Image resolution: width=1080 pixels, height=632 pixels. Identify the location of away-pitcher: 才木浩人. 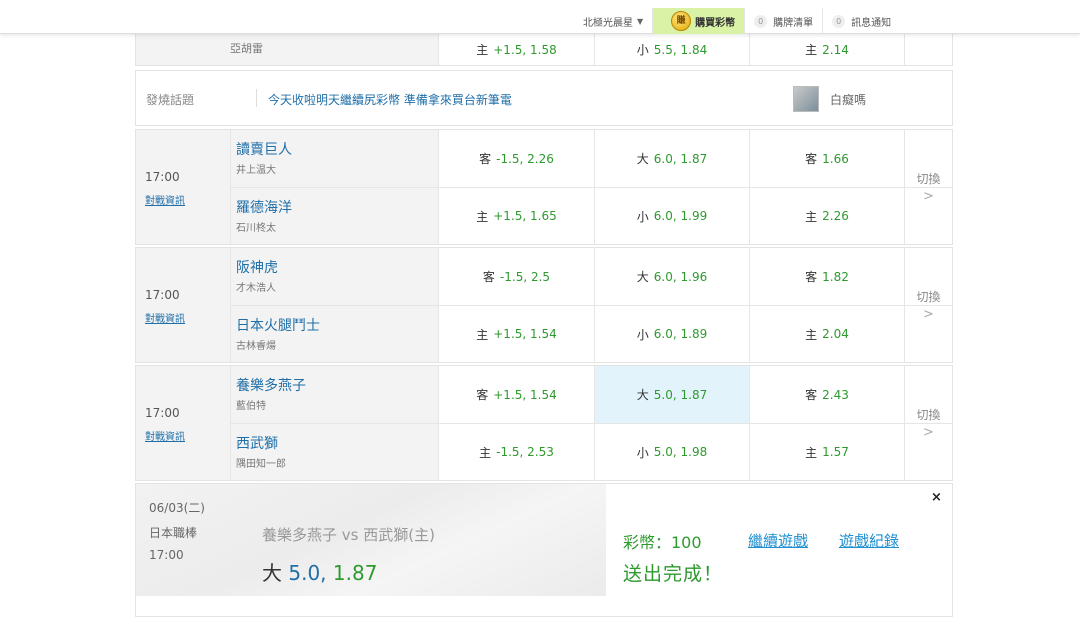
(256, 288).